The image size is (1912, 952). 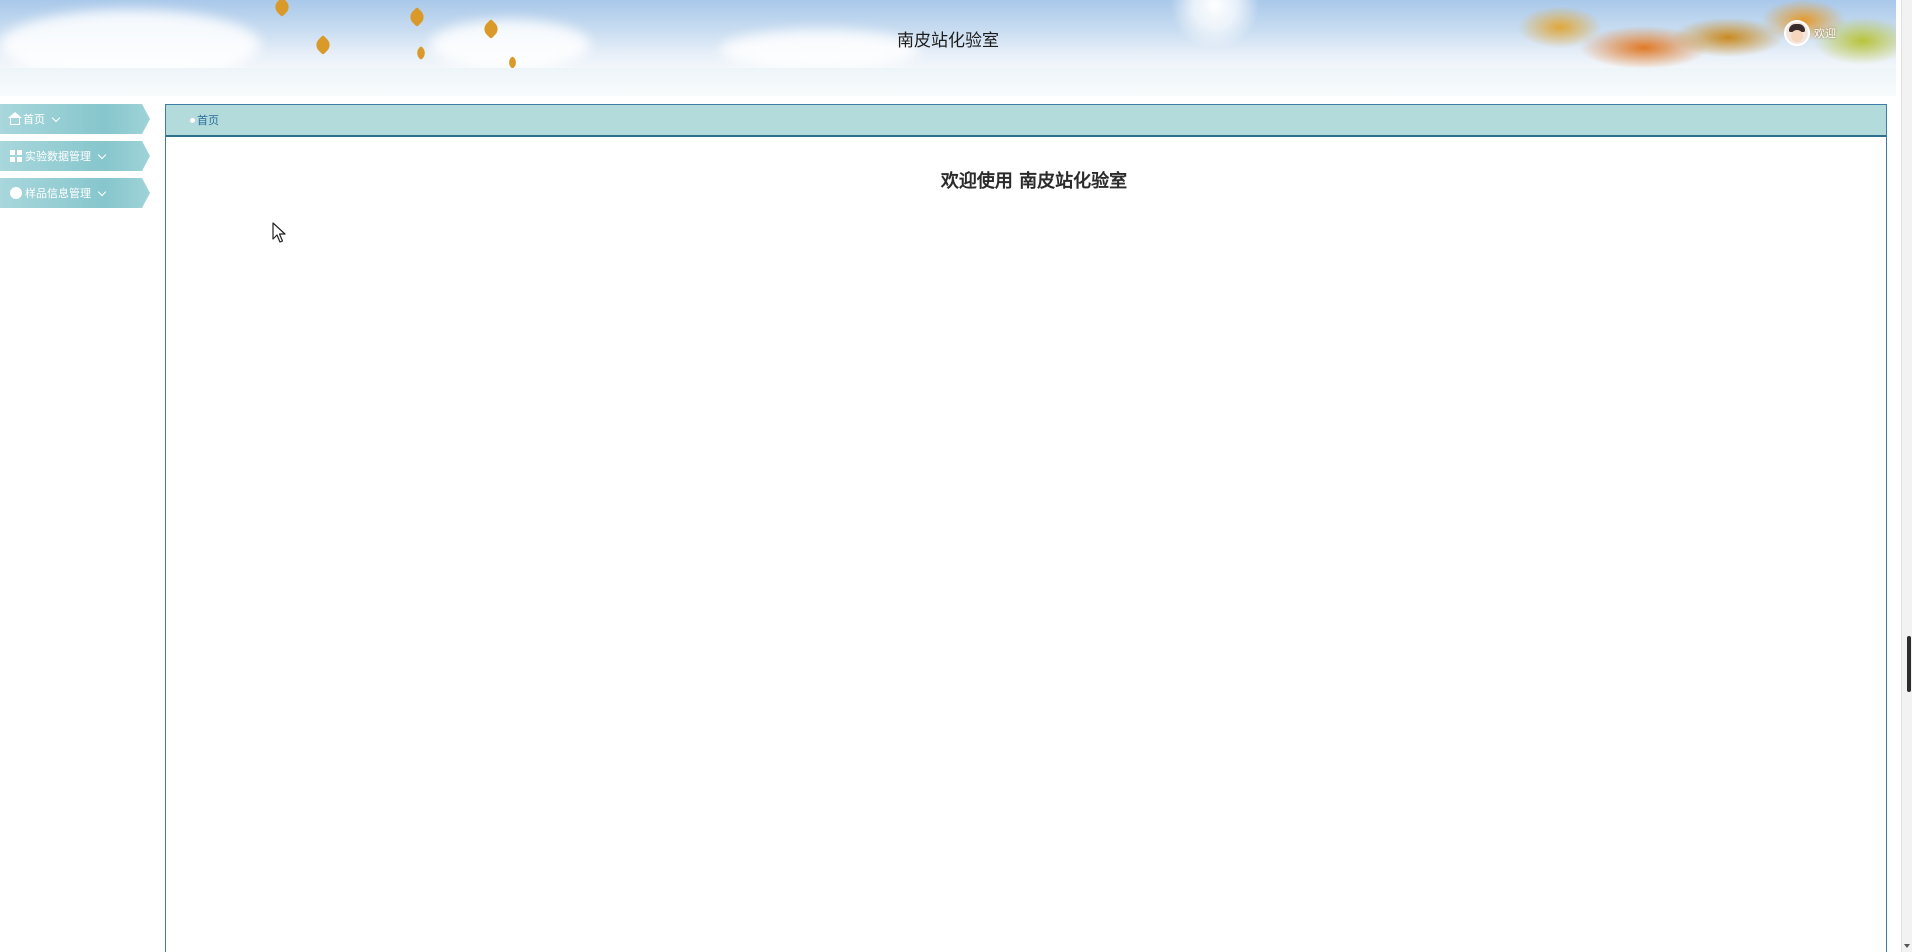 I want to click on sidebar-item-experiment-data: 实验数据管理, so click(x=75, y=156).